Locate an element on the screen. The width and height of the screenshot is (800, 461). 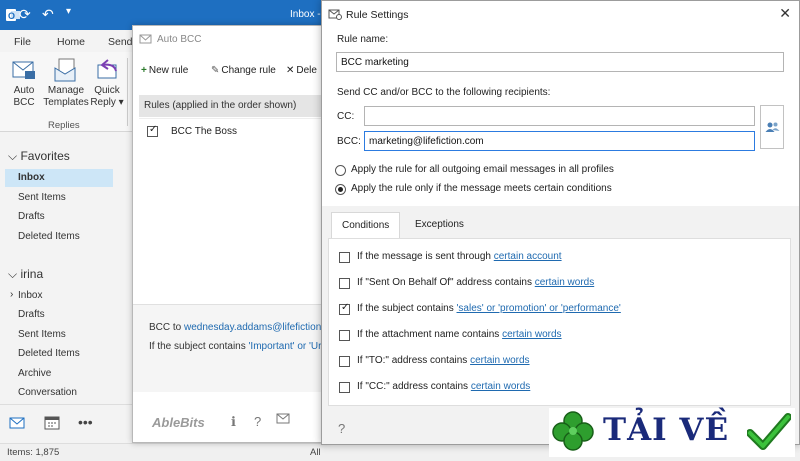
summary-bcc-line: BCC to wednesday.addams@lifefiction.c is located at coordinates (238, 327).